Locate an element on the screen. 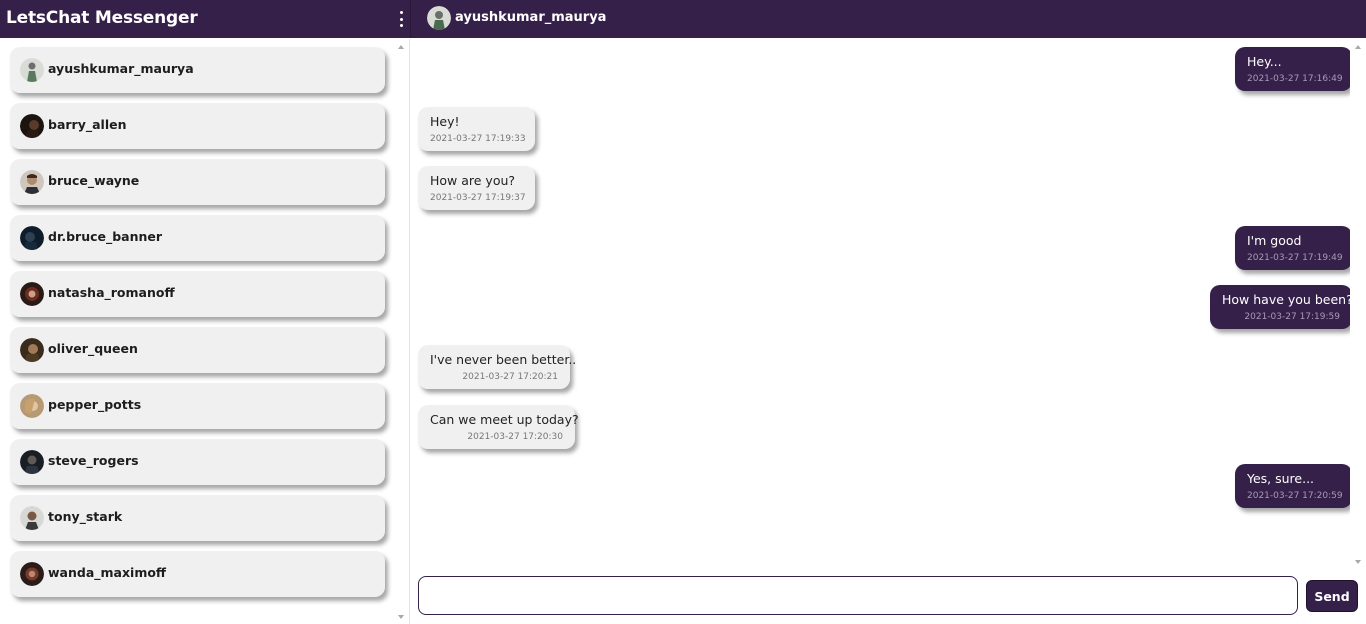  contact-name: natasha_romanoff is located at coordinates (111, 292).